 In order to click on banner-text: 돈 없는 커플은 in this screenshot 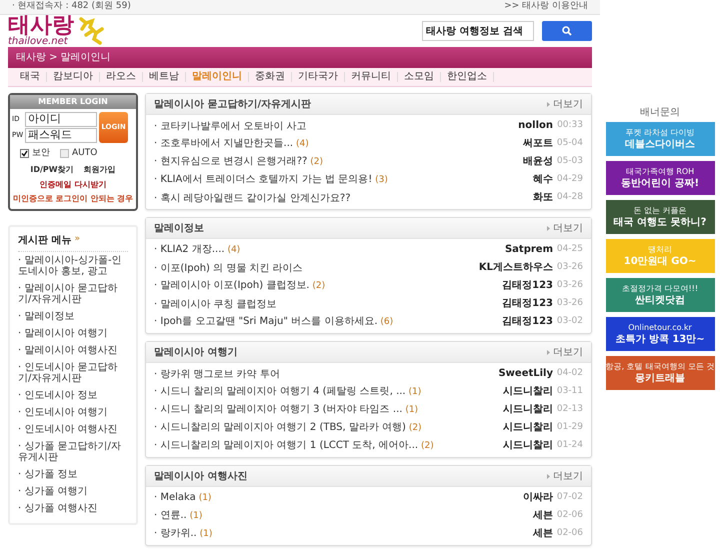, I will do `click(660, 211)`.